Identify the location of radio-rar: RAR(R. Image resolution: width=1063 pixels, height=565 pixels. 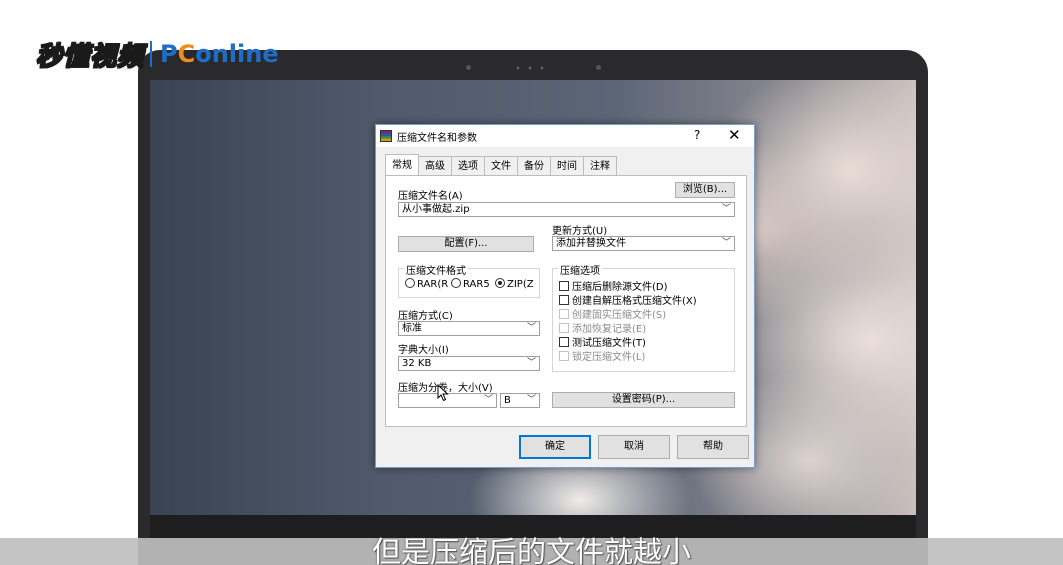
(426, 284).